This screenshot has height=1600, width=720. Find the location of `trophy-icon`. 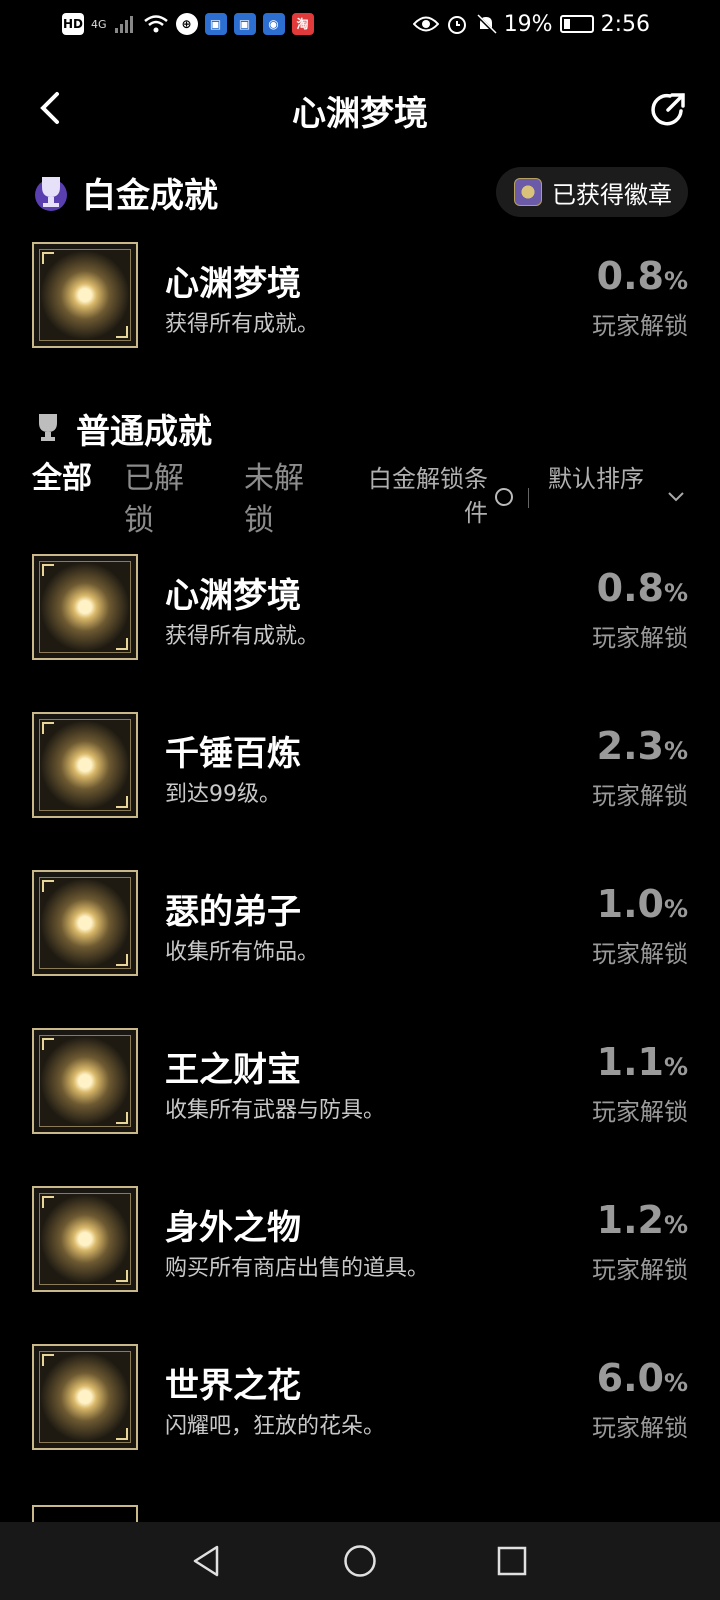

trophy-icon is located at coordinates (48, 427).